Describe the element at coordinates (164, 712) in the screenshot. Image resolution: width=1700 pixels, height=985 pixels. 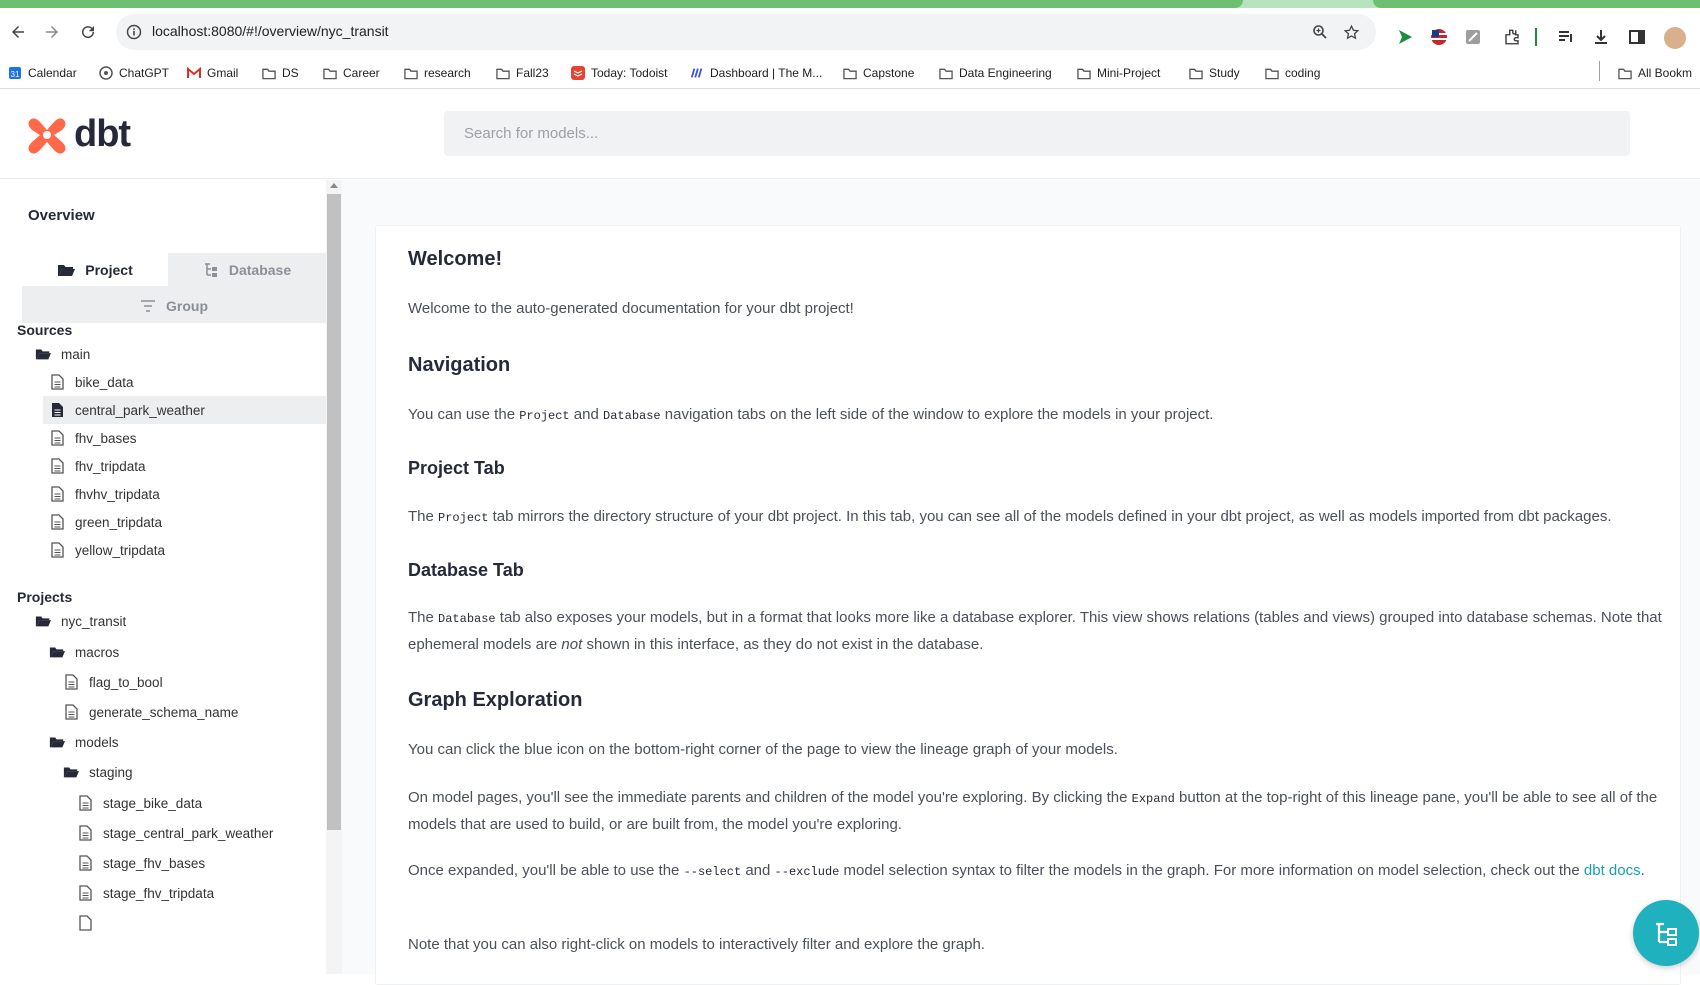
I see `tree-item-label: generate_schema_name` at that location.